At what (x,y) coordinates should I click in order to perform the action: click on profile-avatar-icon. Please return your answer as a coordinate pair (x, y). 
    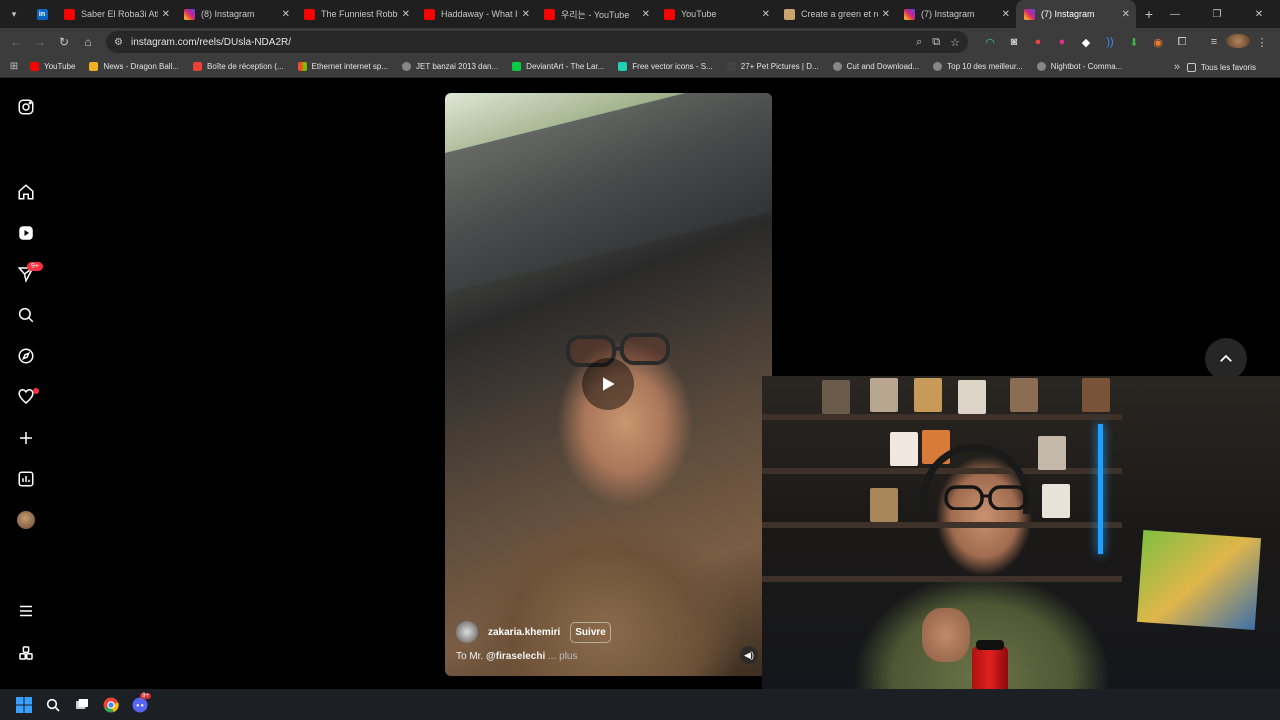
    Looking at the image, I should click on (1238, 42).